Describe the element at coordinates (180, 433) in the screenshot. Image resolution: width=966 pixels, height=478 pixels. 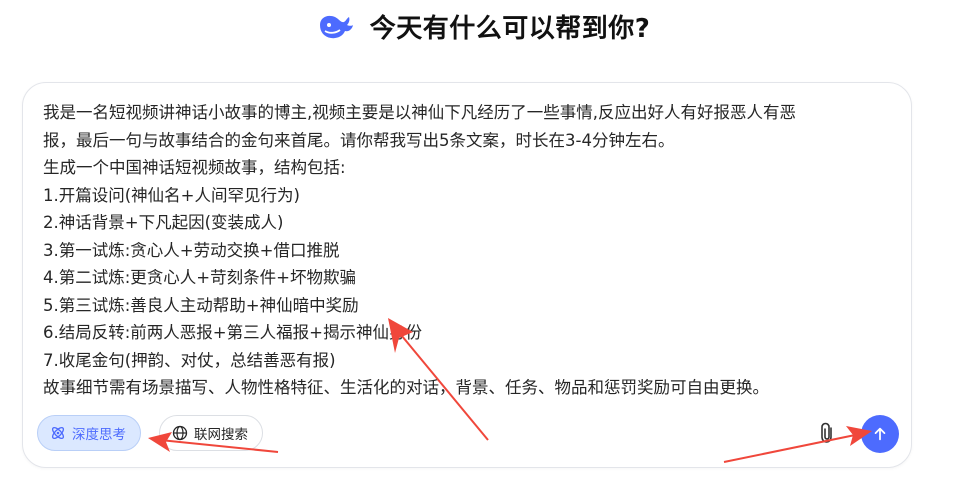
I see `globe-icon` at that location.